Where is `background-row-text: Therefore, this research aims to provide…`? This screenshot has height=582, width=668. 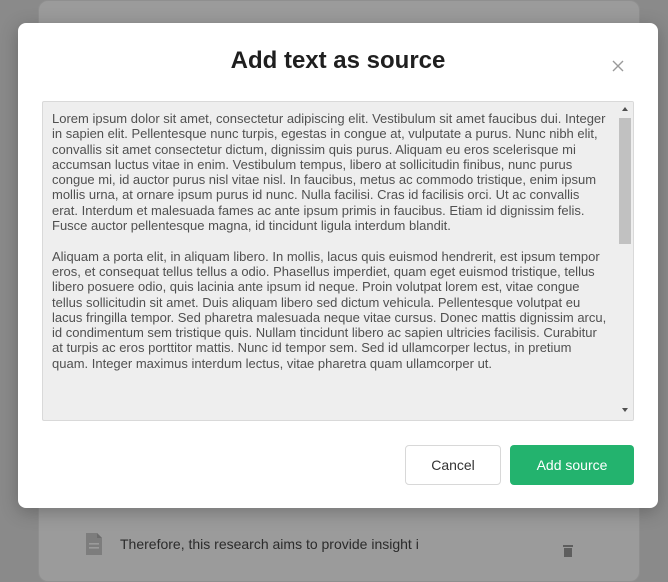 background-row-text: Therefore, this research aims to provide… is located at coordinates (269, 544).